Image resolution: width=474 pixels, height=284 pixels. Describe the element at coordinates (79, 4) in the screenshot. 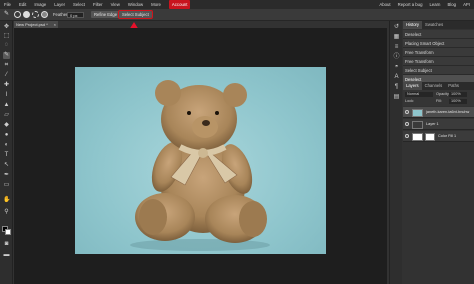

I see `menu-select: Select` at that location.